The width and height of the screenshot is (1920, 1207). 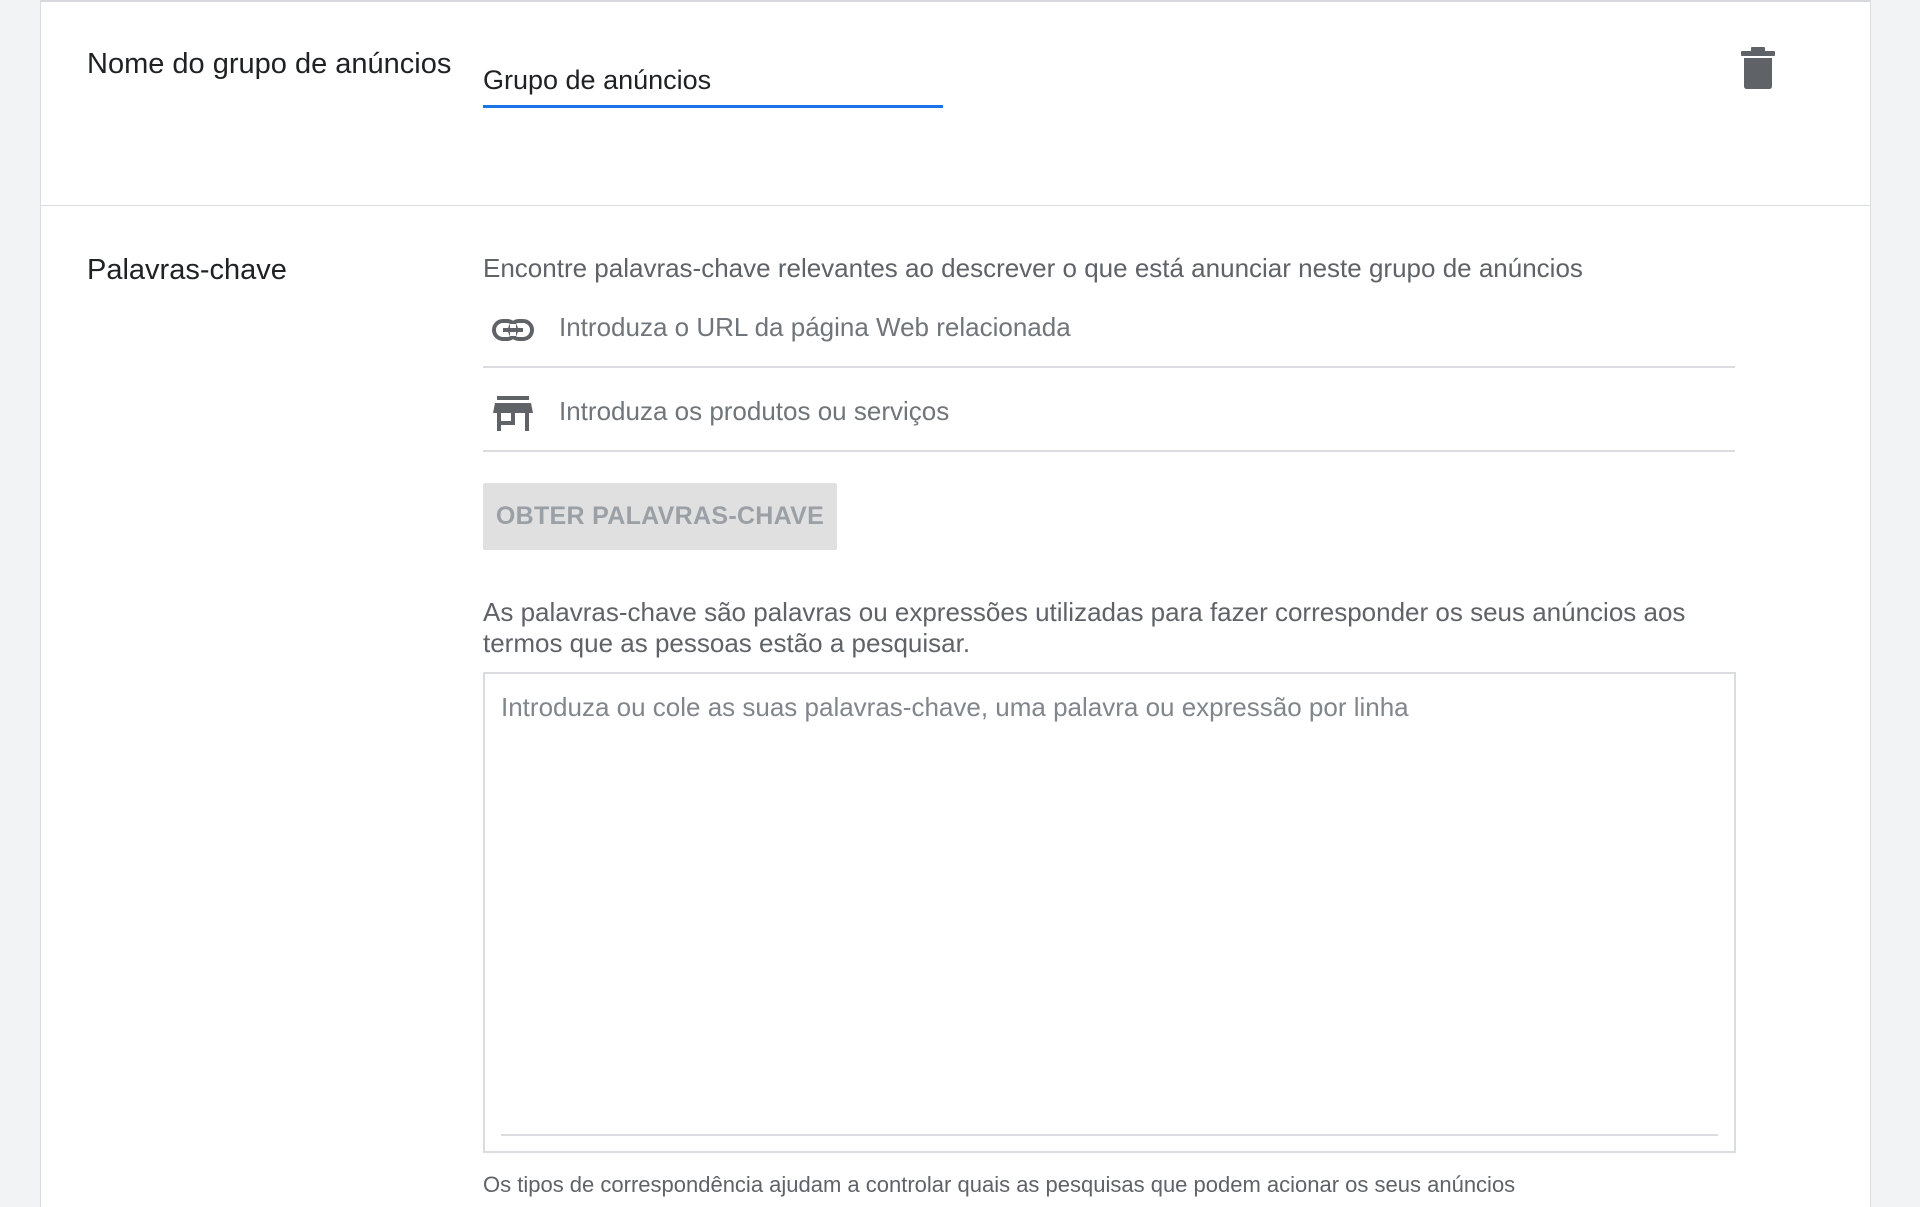 I want to click on keywords-section-label: Palavras-chave, so click(x=187, y=270).